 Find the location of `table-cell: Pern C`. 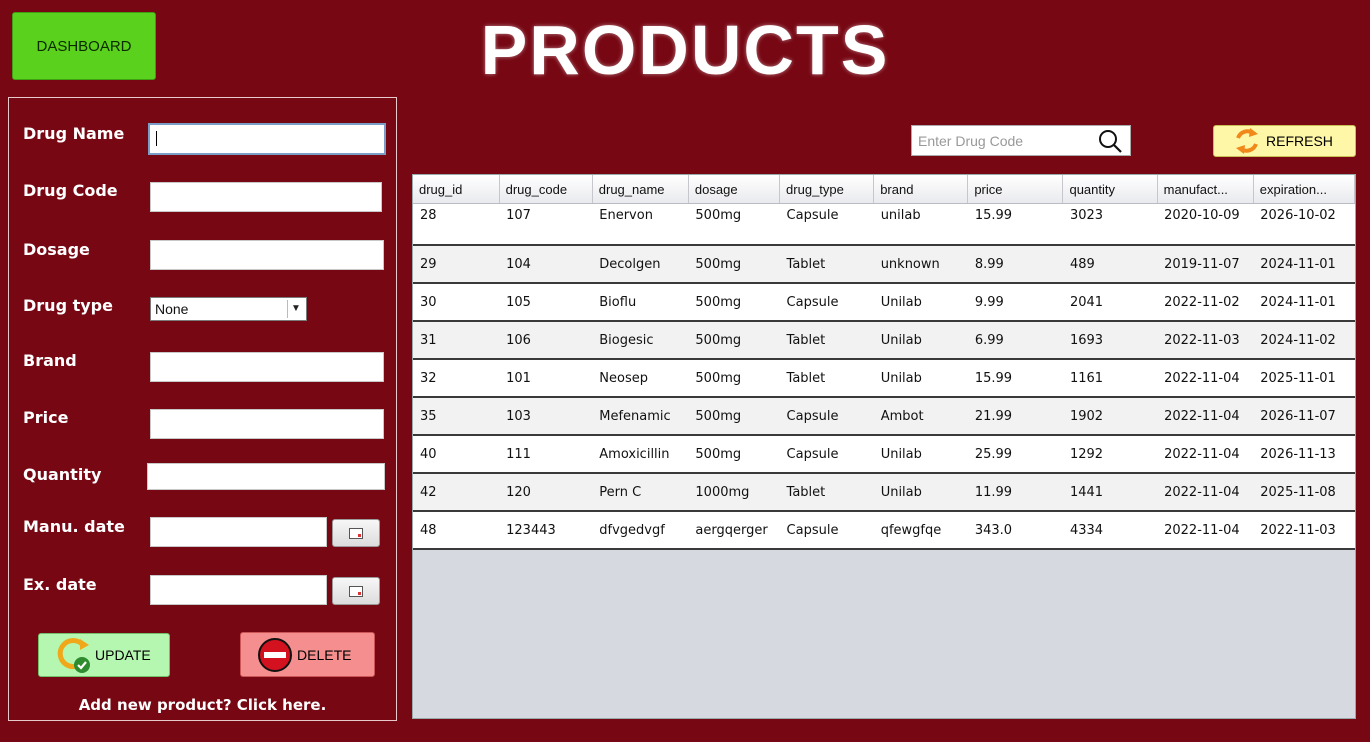

table-cell: Pern C is located at coordinates (640, 492).